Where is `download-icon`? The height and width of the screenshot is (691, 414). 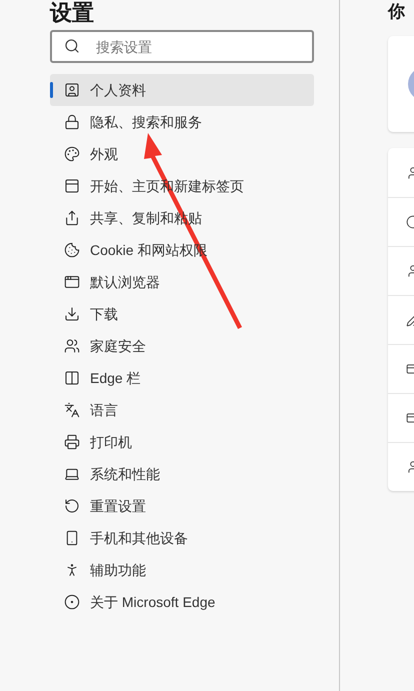
download-icon is located at coordinates (72, 314).